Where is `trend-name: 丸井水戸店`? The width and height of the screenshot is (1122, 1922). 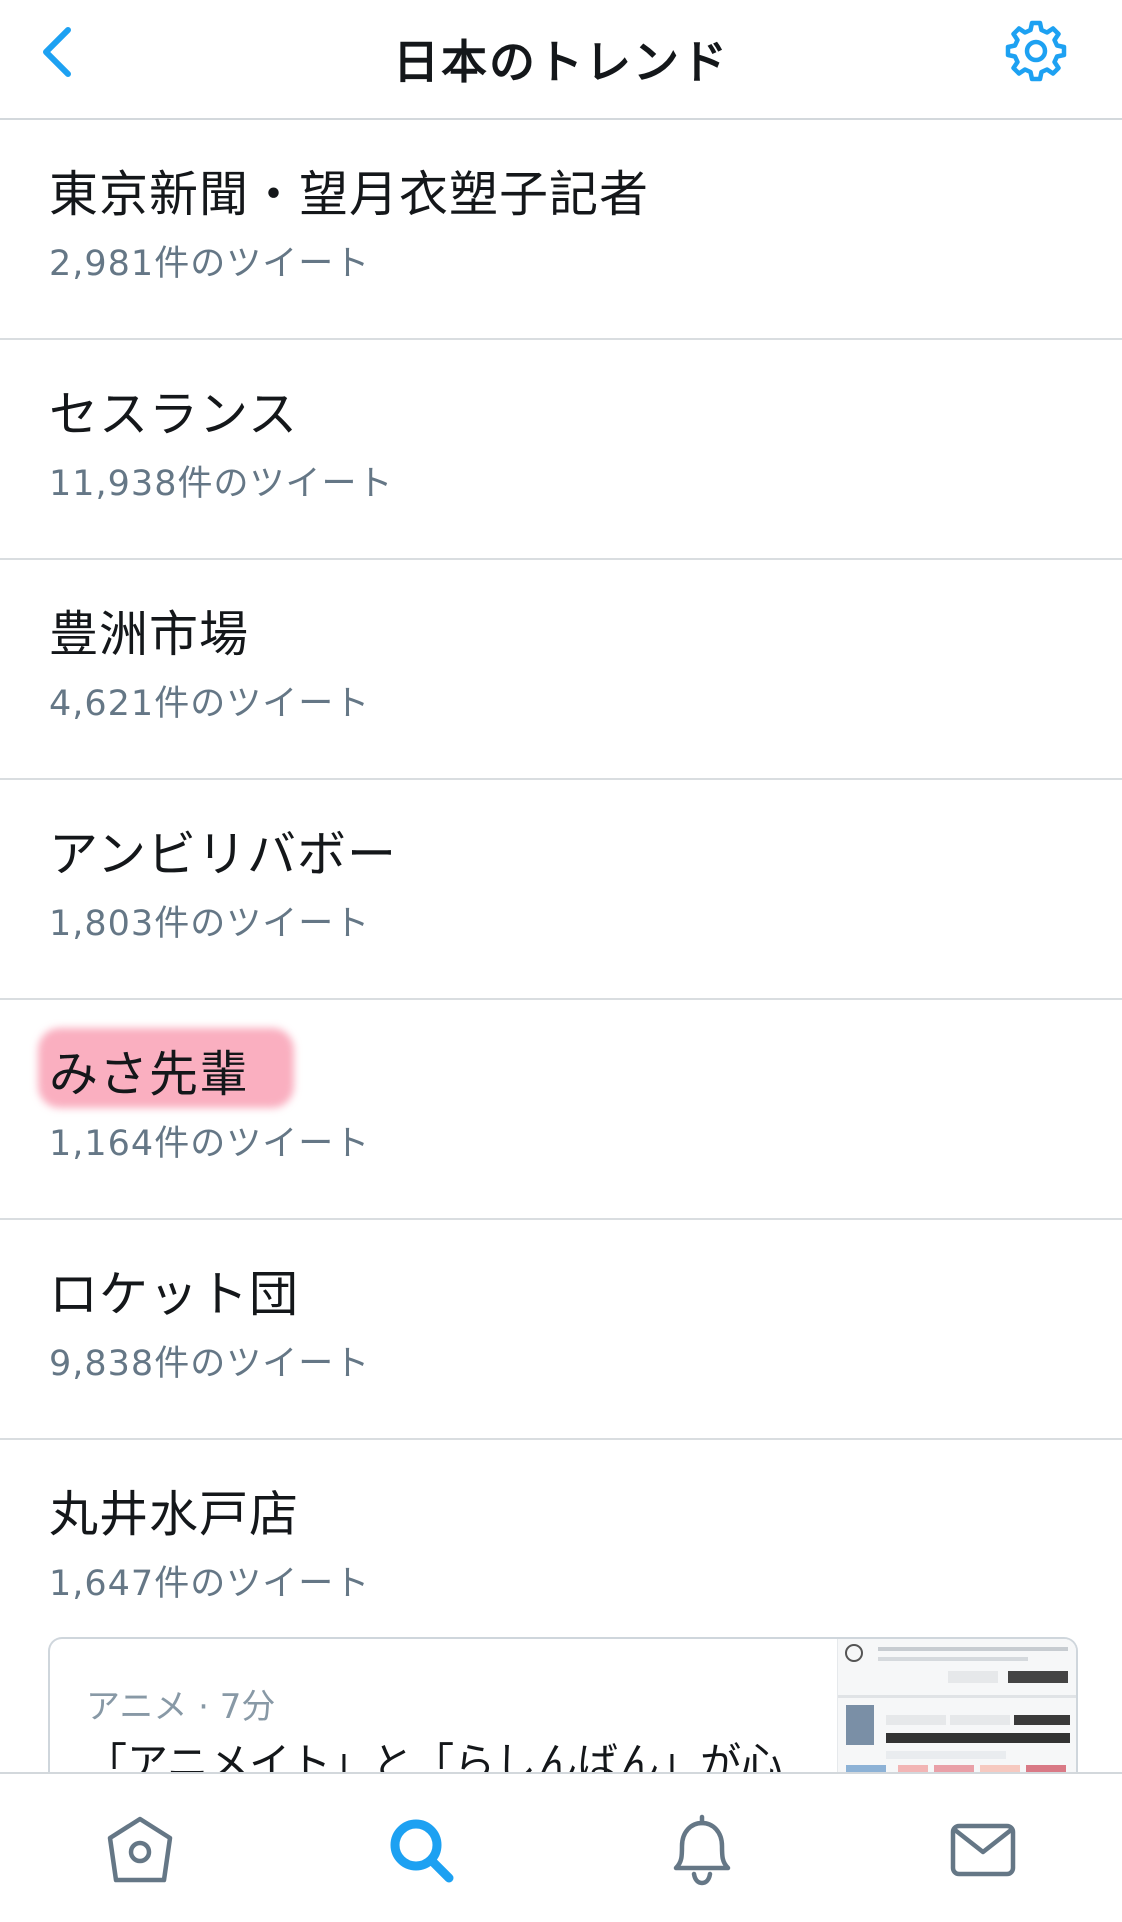
trend-name: 丸井水戸店 is located at coordinates (174, 1514).